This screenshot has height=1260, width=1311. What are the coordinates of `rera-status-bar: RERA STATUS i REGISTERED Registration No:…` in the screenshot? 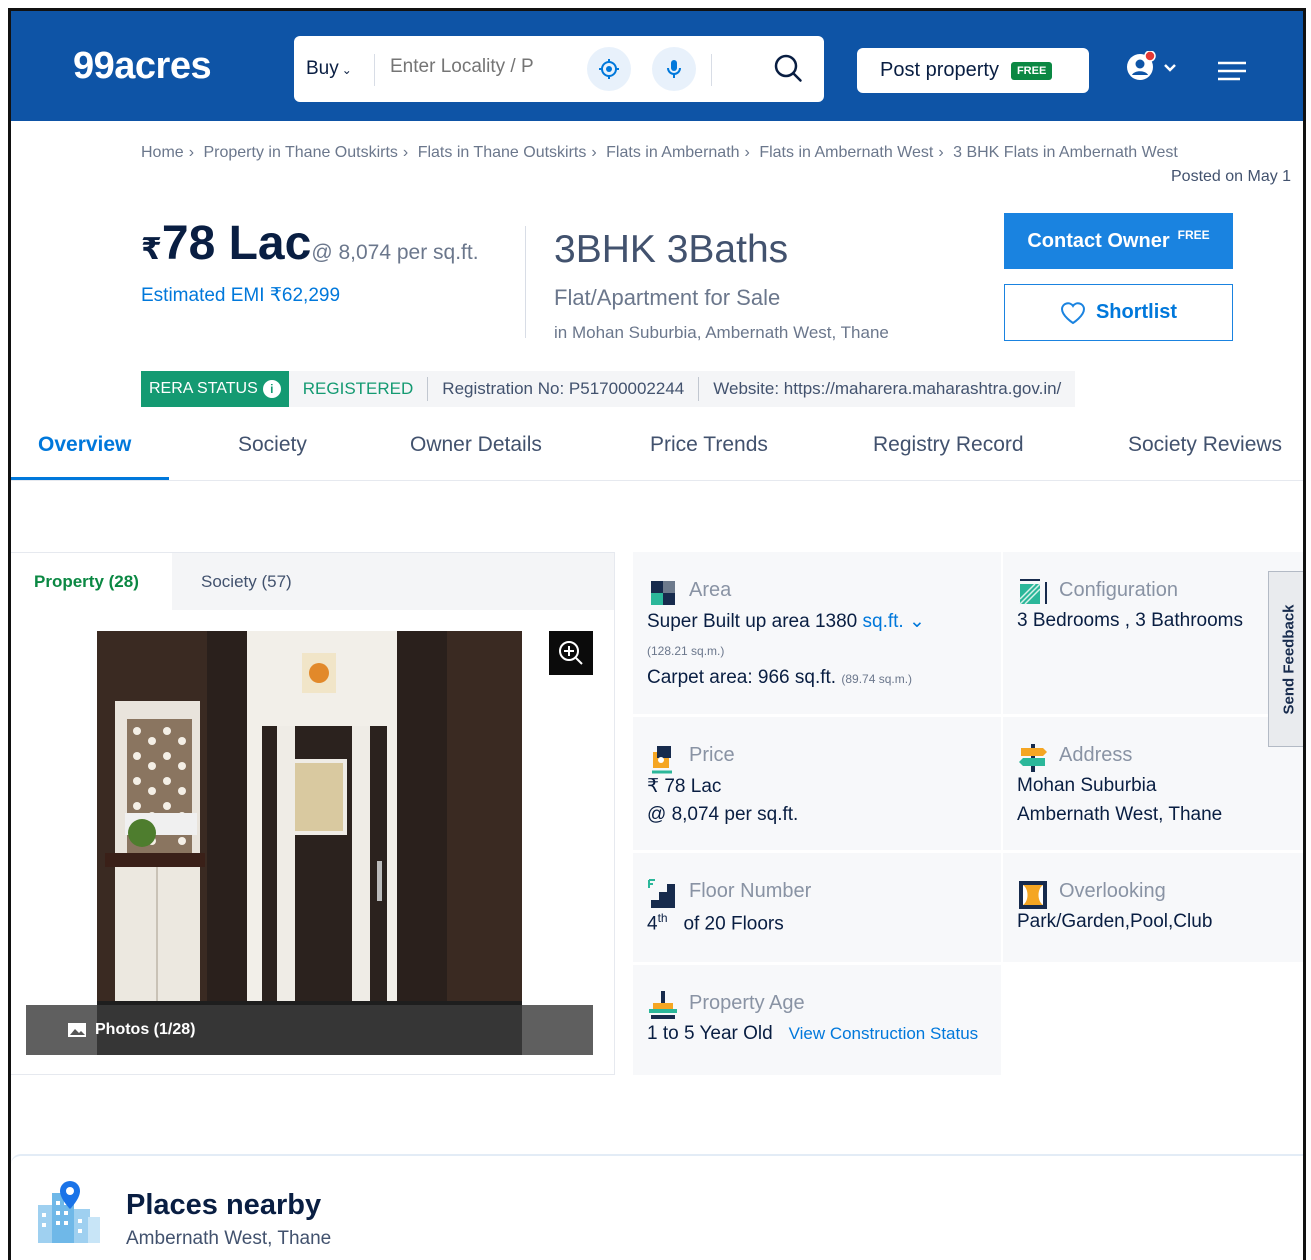 It's located at (608, 389).